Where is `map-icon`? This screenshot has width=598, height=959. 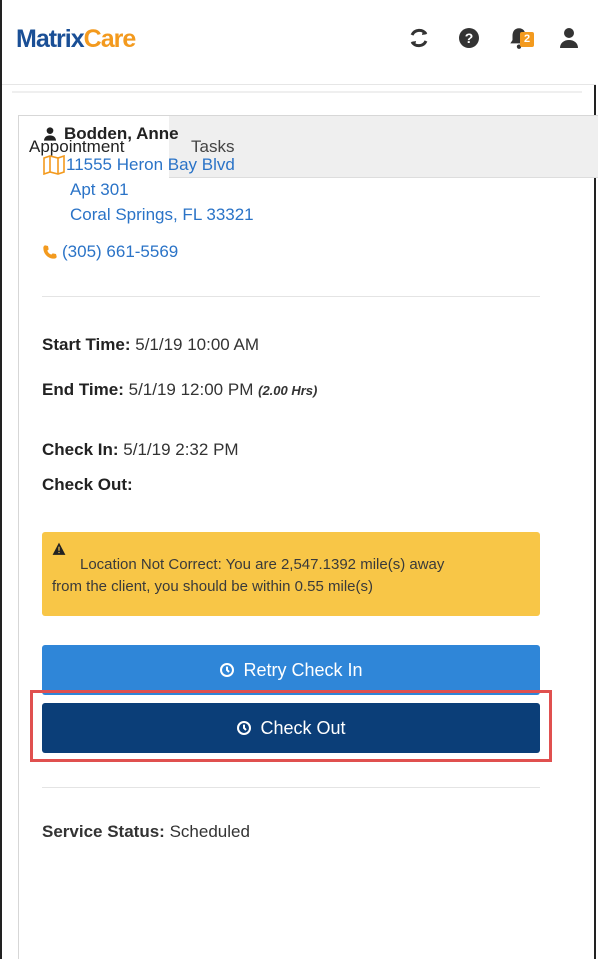 map-icon is located at coordinates (54, 164).